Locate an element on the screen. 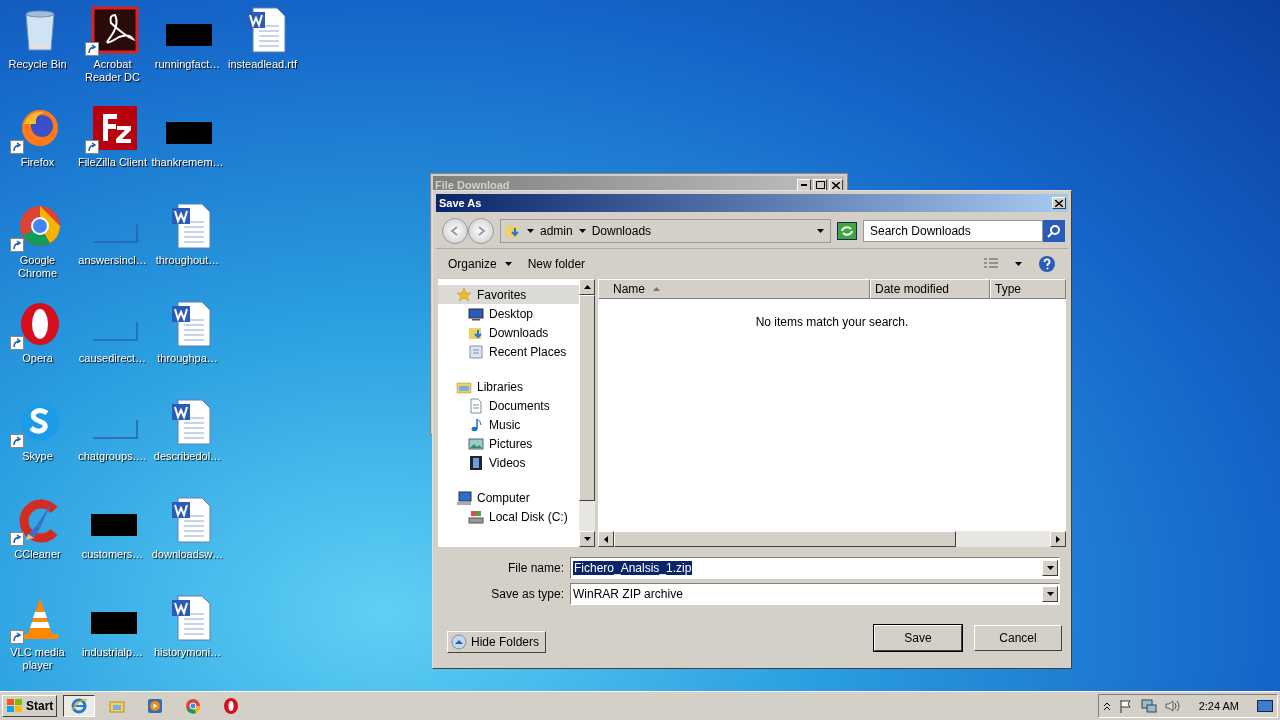 Image resolution: width=1280 pixels, height=720 pixels. desktop-icon-label: Firefox is located at coordinates (37, 162).